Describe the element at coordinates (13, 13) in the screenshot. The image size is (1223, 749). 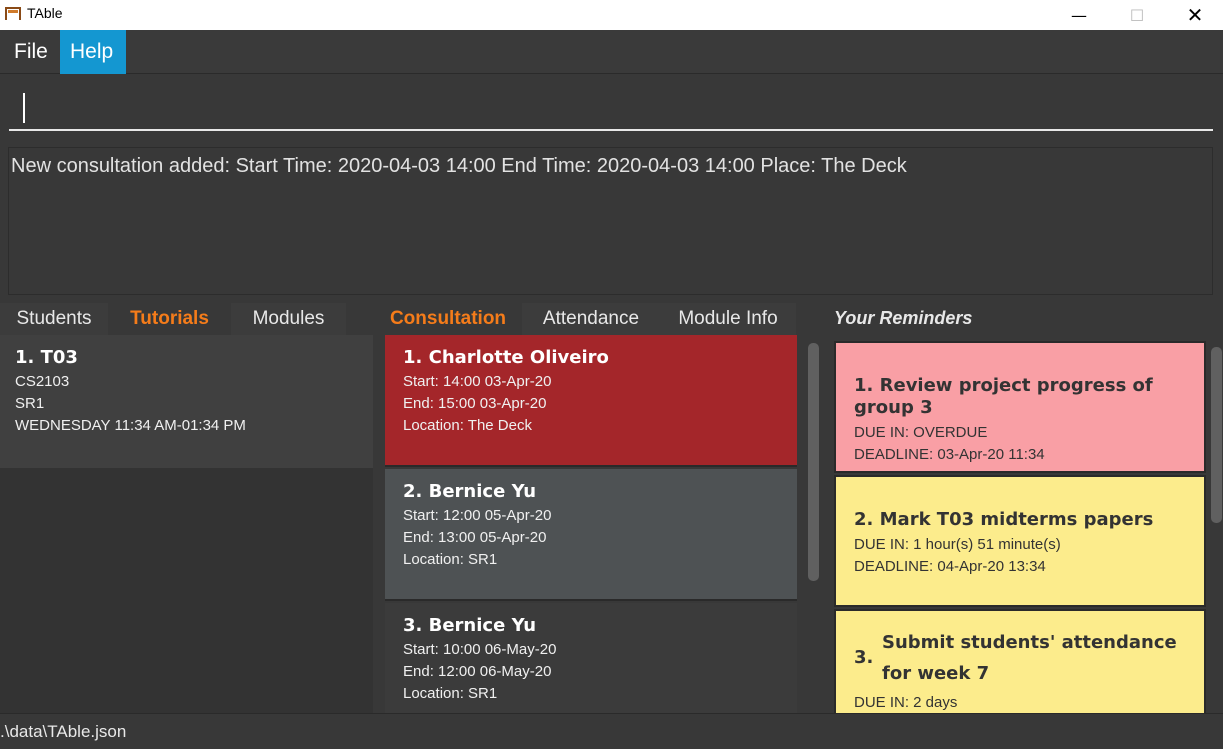
I see `app-table-icon` at that location.